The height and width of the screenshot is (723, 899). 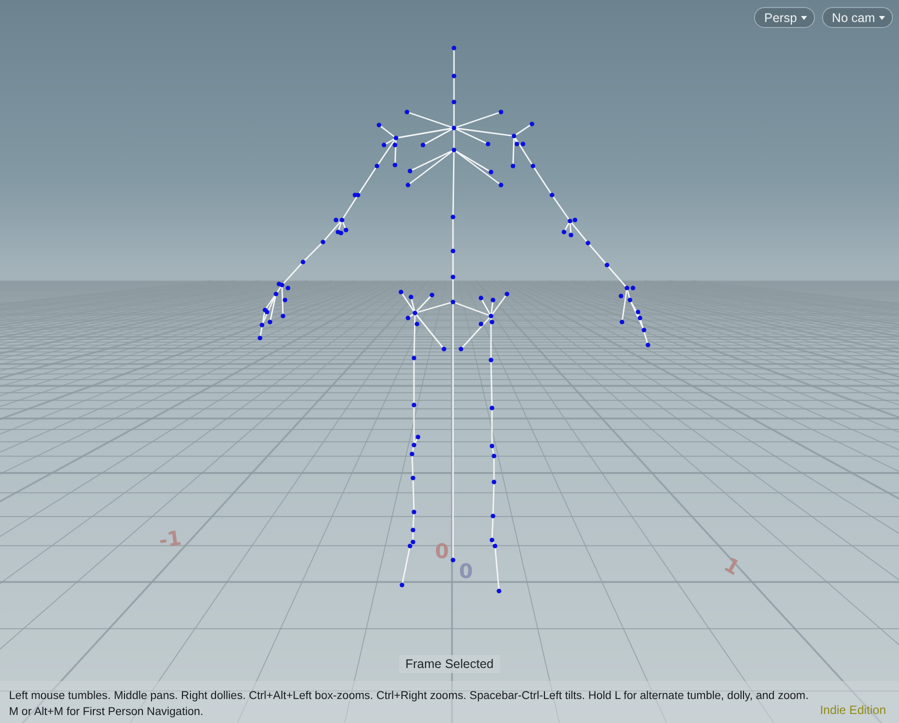 I want to click on axis-value-label: -1, so click(x=170, y=539).